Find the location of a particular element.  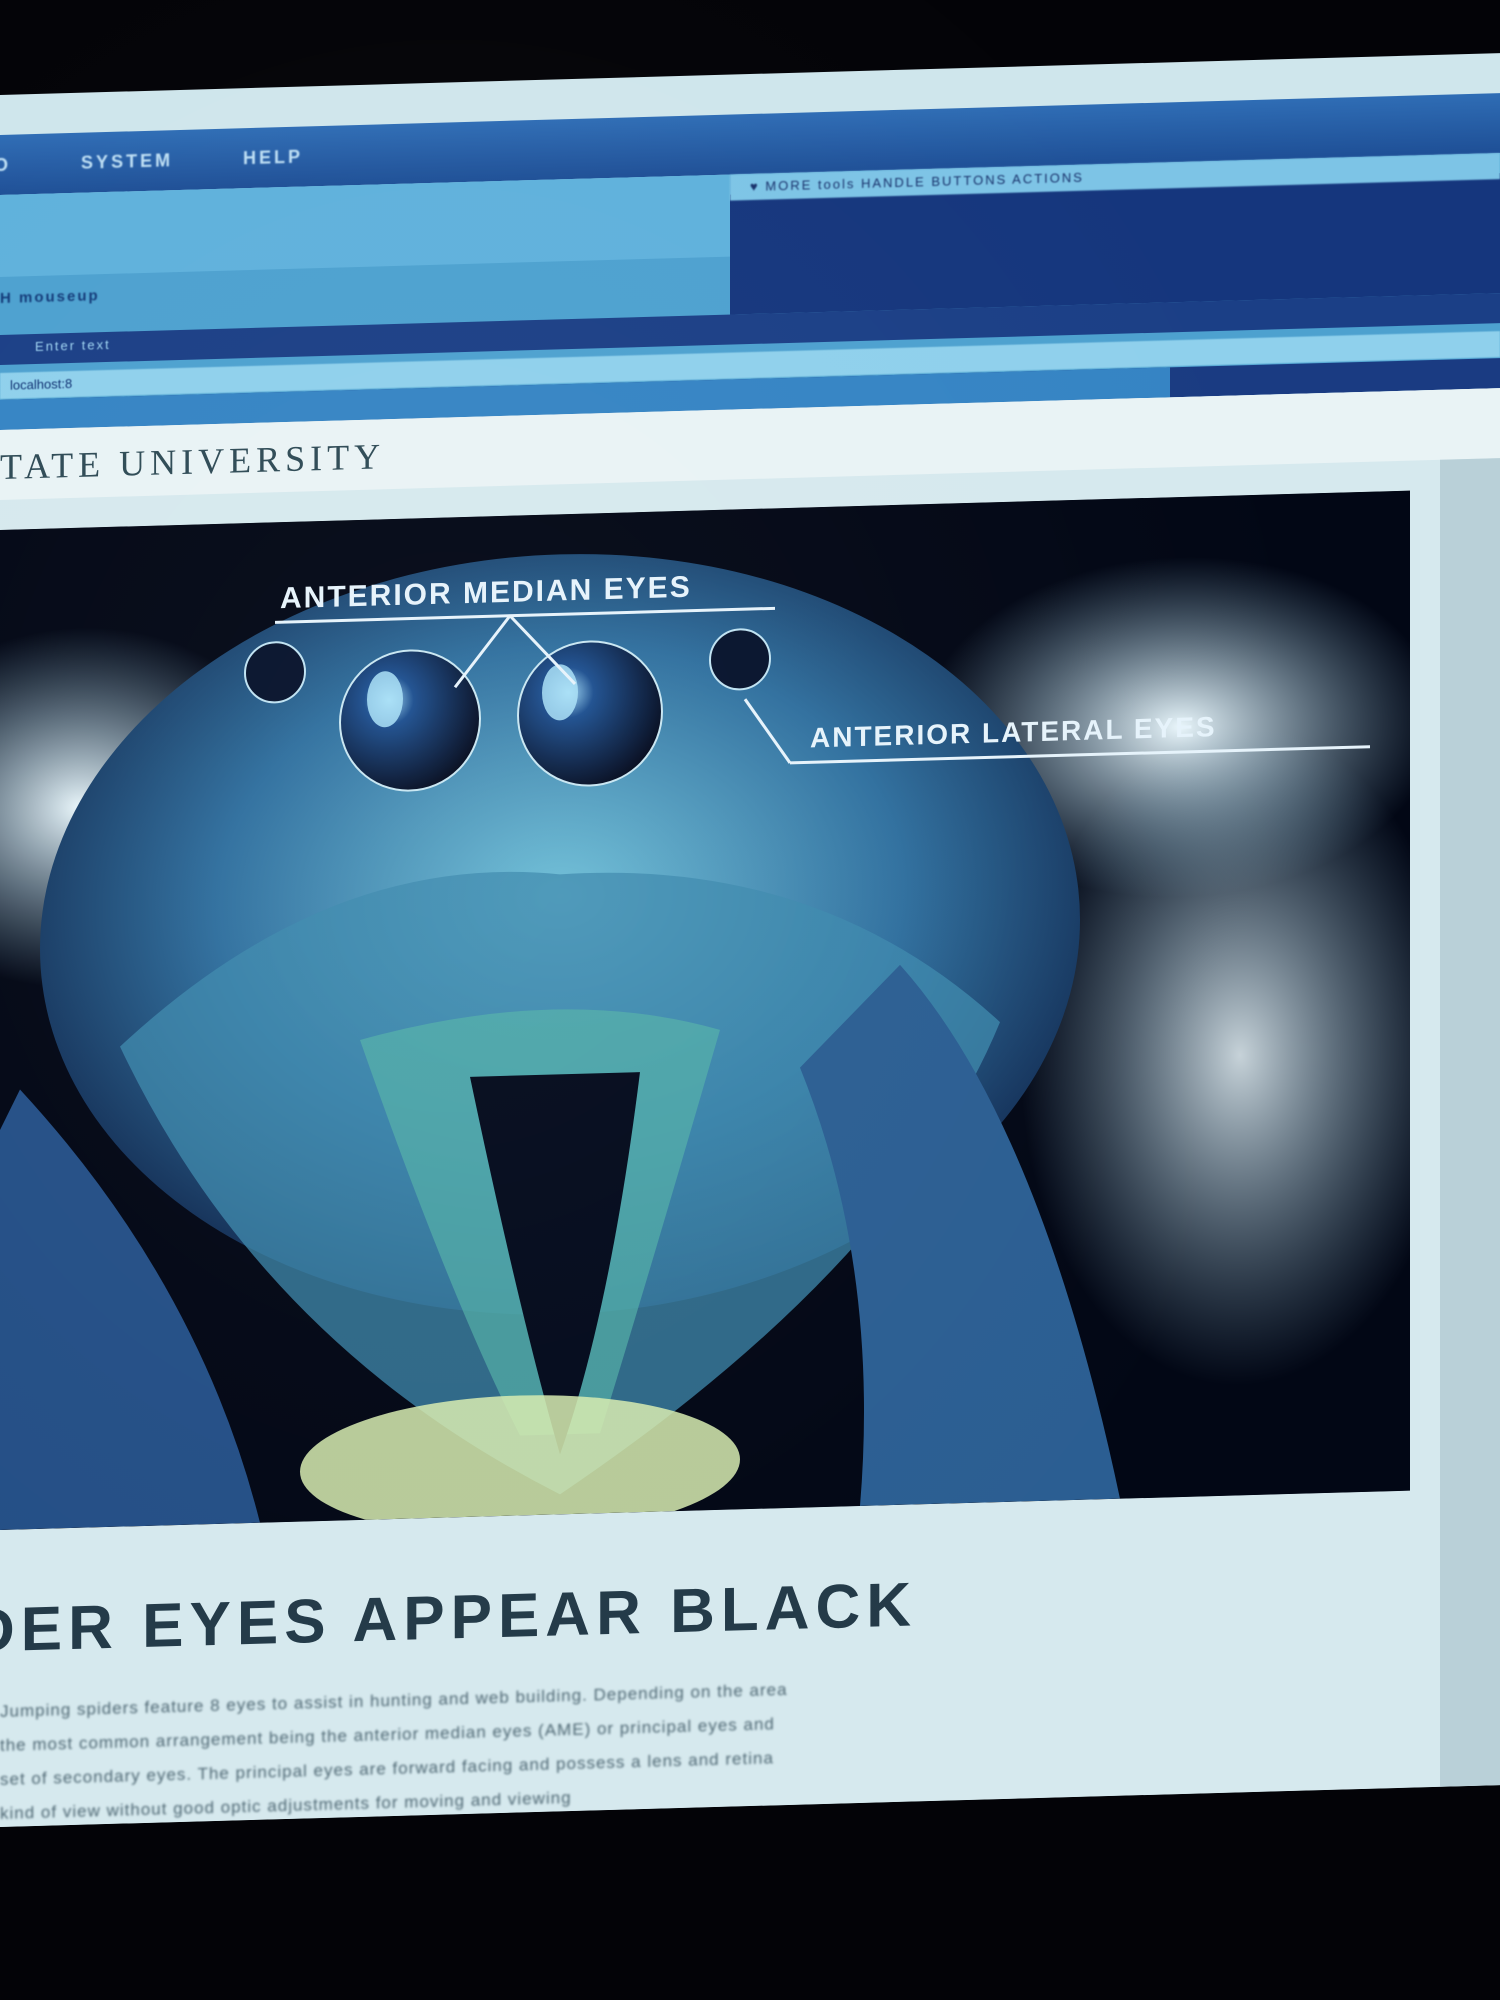

menu-item-system: SYSTEM is located at coordinates (127, 162).